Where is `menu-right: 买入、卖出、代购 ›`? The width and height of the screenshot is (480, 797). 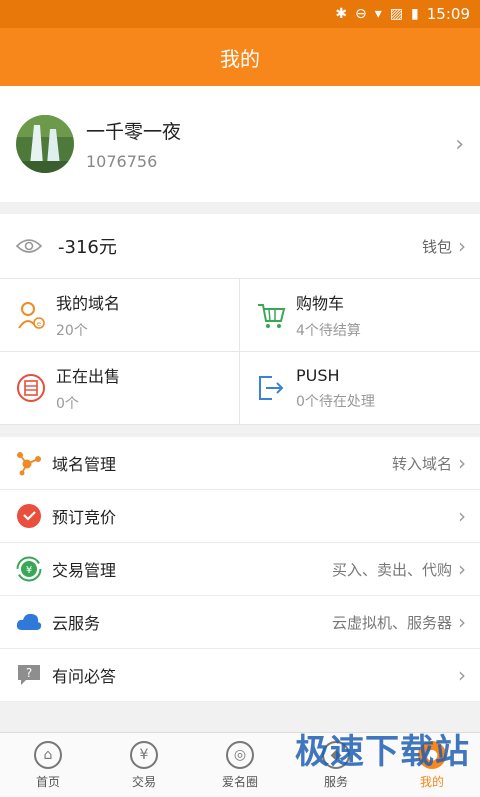
menu-right: 买入、卖出、代购 › is located at coordinates (399, 569).